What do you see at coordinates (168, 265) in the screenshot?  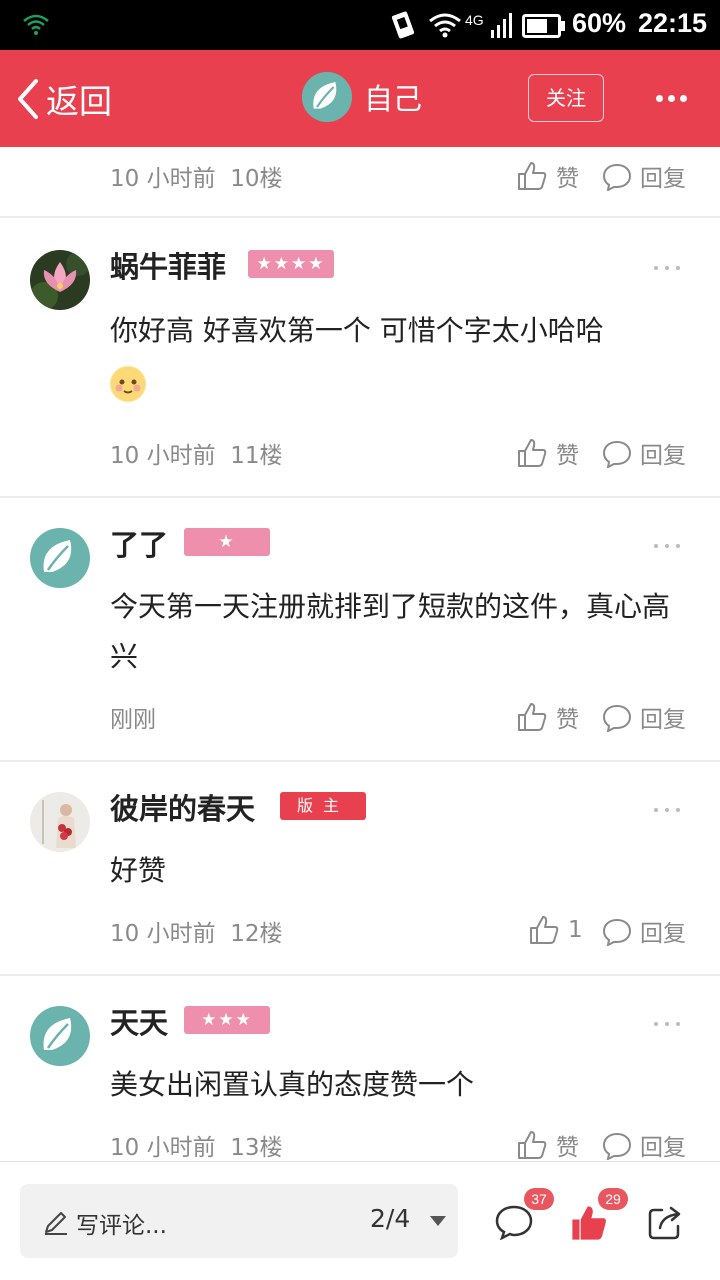 I see `username: 蜗牛菲菲` at bounding box center [168, 265].